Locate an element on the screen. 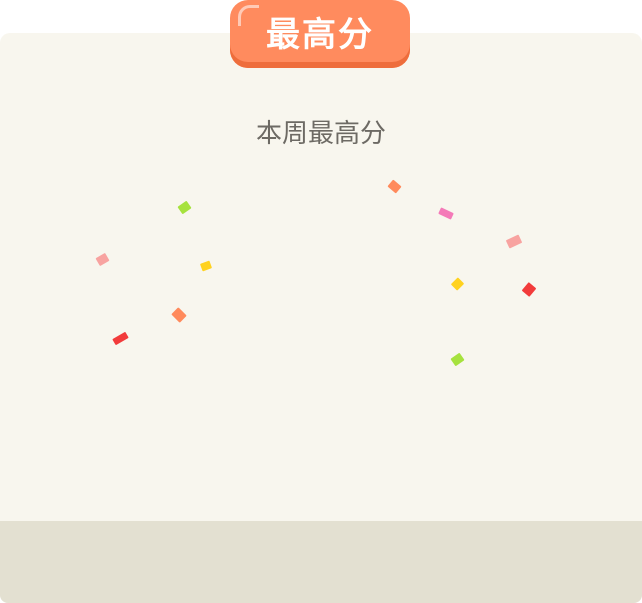 This screenshot has width=642, height=603. high-score-badge: 最高分 is located at coordinates (320, 34).